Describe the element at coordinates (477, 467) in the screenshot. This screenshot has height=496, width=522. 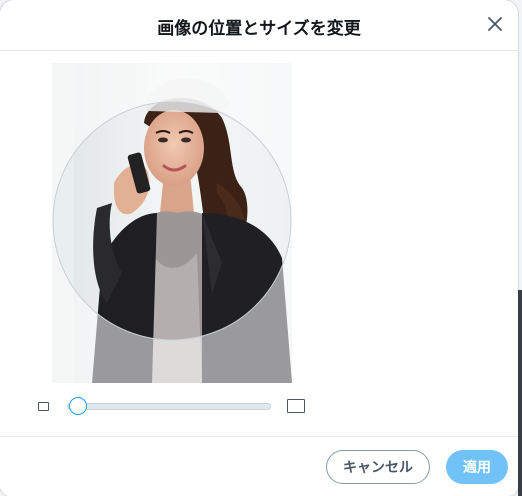
I see `apply-button: 適用` at that location.